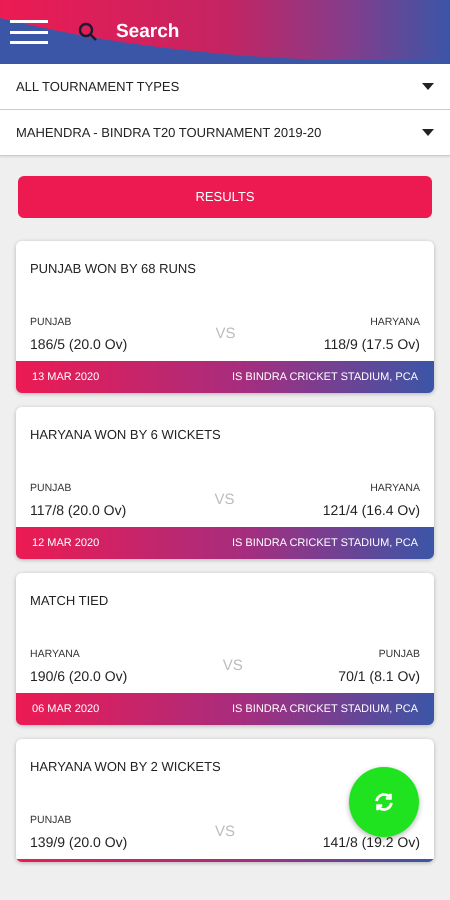 This screenshot has height=900, width=450. Describe the element at coordinates (79, 344) in the screenshot. I see `team-score: 186/5 (20.0 Ov)` at that location.